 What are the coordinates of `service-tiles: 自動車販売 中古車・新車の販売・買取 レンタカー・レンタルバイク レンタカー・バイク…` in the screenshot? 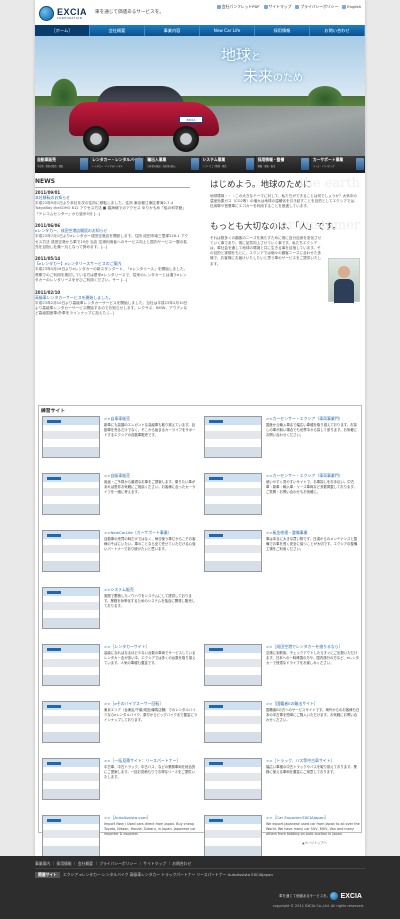 It's located at (200, 164).